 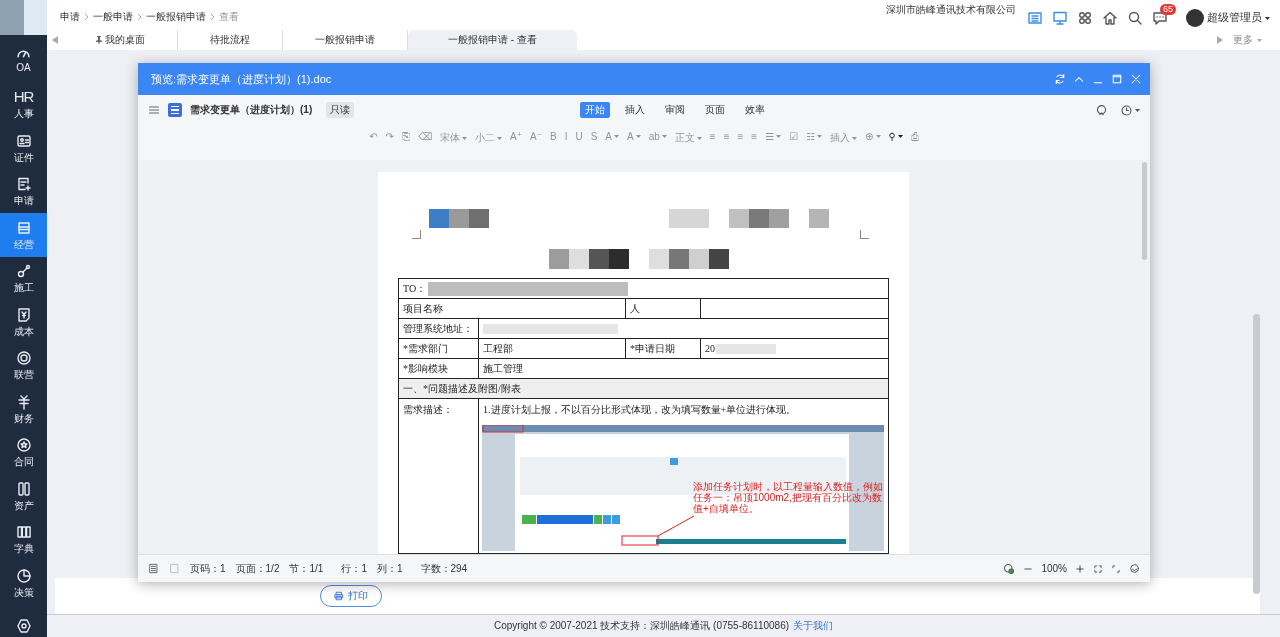 What do you see at coordinates (23, 322) in the screenshot?
I see `sidebar-item: 成本` at bounding box center [23, 322].